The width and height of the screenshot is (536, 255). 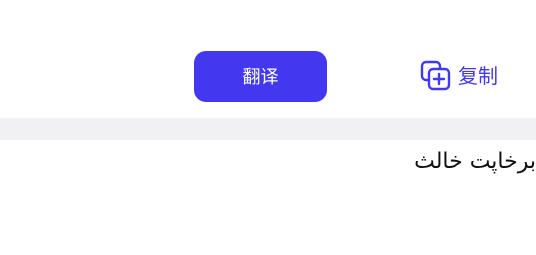 I want to click on copy-button: 复制, so click(x=458, y=76).